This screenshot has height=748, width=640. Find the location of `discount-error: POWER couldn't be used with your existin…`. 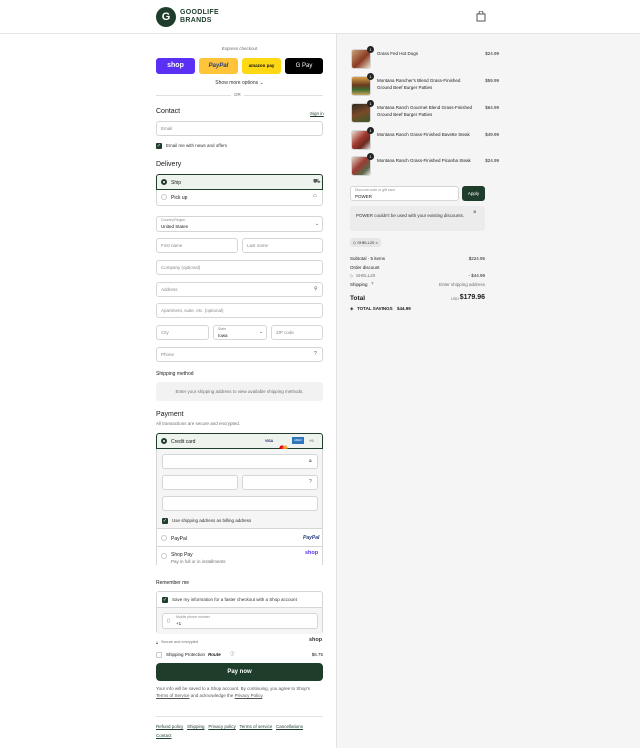

discount-error: POWER couldn't be used with your existin… is located at coordinates (417, 218).